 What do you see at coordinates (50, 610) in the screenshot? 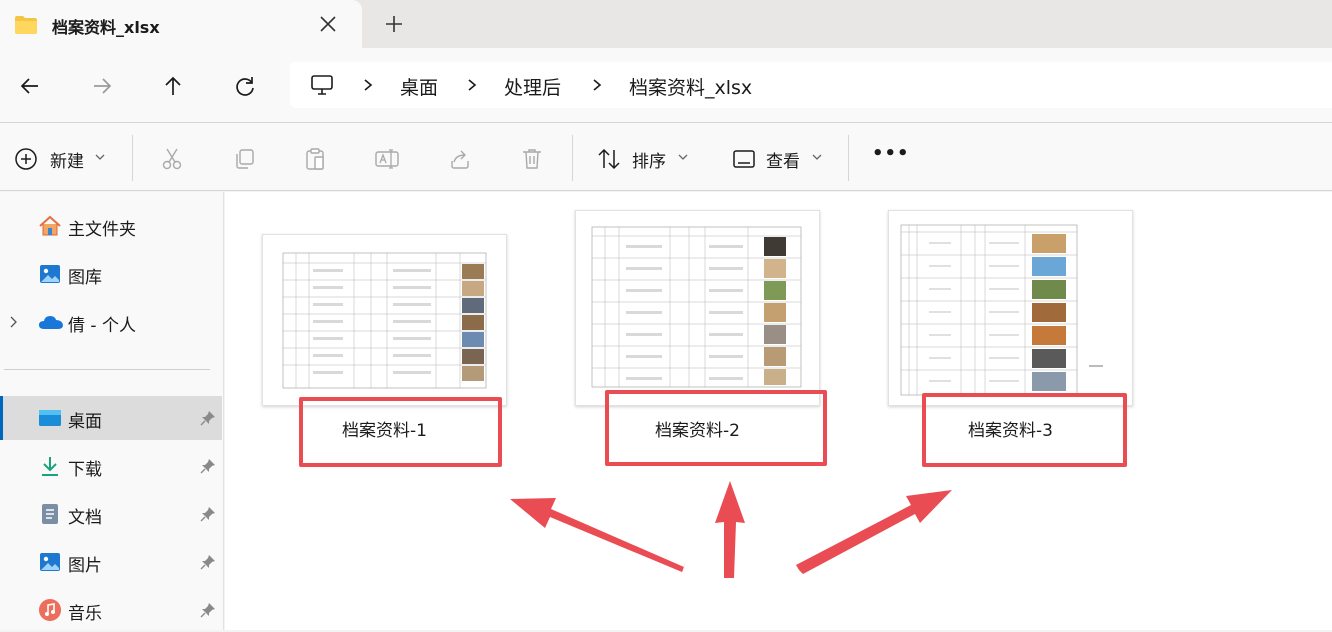
I see `music-icon` at bounding box center [50, 610].